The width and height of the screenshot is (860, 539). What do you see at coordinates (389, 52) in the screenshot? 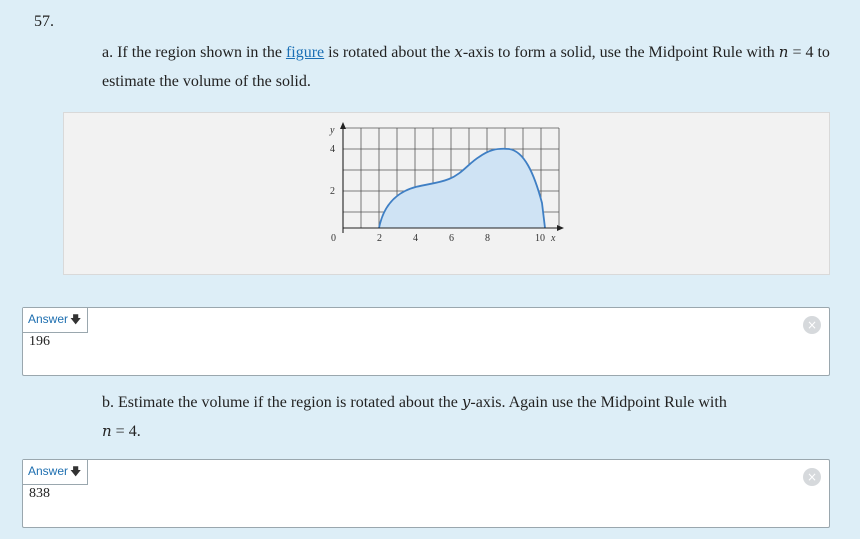
I see `part-a-text-2: is rotated about the` at bounding box center [389, 52].